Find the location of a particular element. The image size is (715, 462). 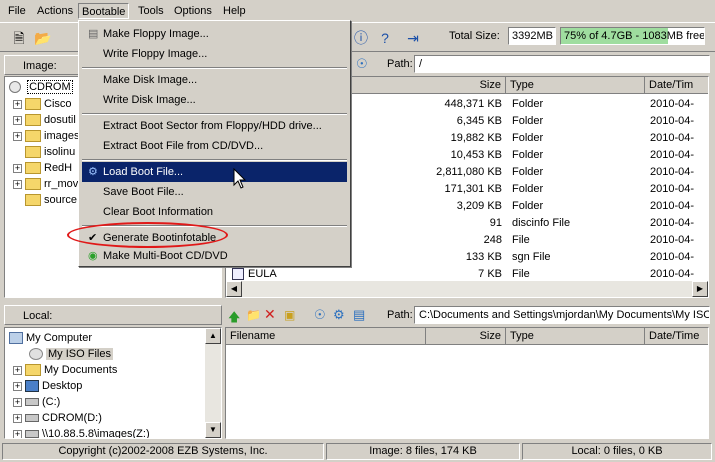

settings-icon: ⚙ is located at coordinates (339, 315).